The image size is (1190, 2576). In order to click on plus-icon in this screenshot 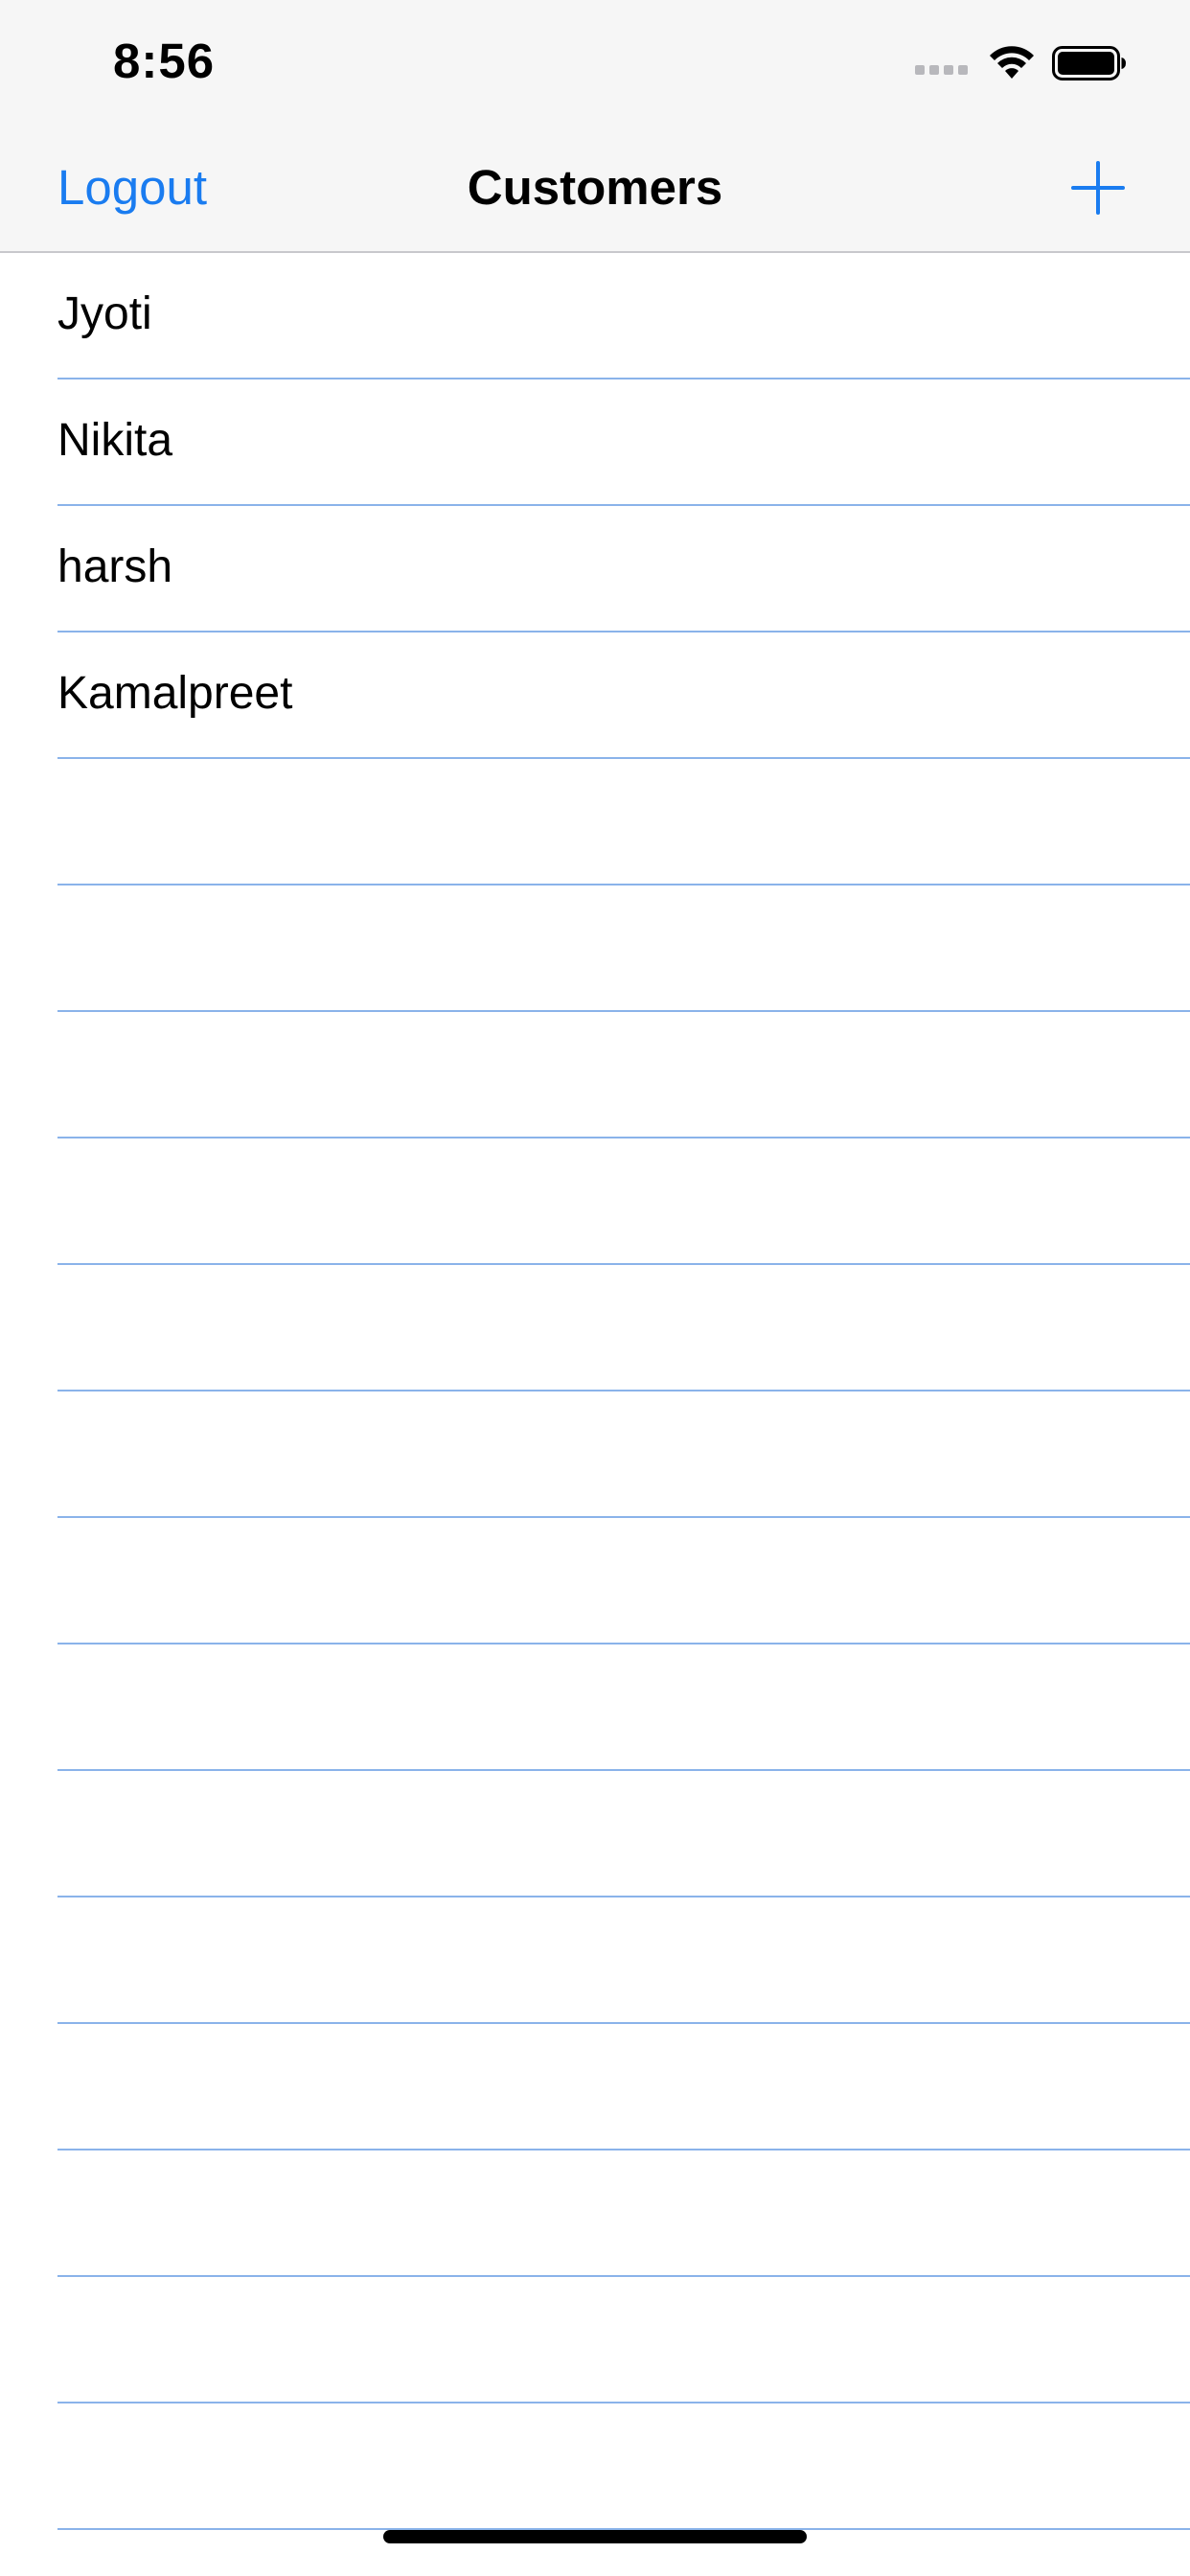, I will do `click(1098, 188)`.